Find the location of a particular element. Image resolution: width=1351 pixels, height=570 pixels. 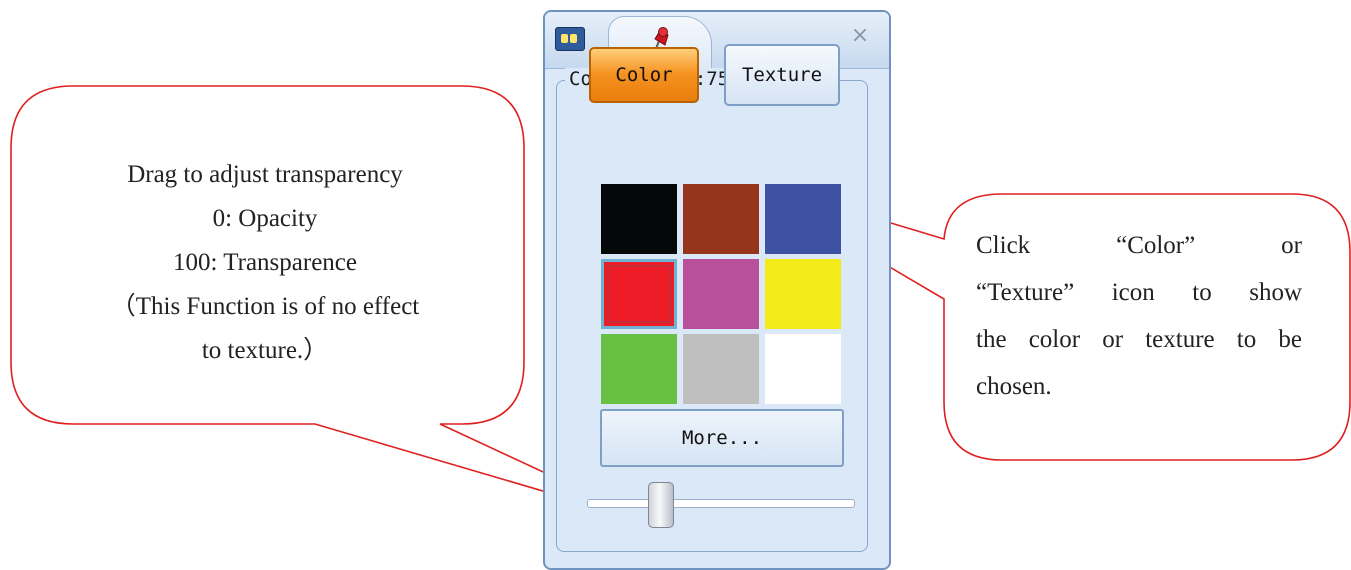

swatch-white is located at coordinates (803, 369).